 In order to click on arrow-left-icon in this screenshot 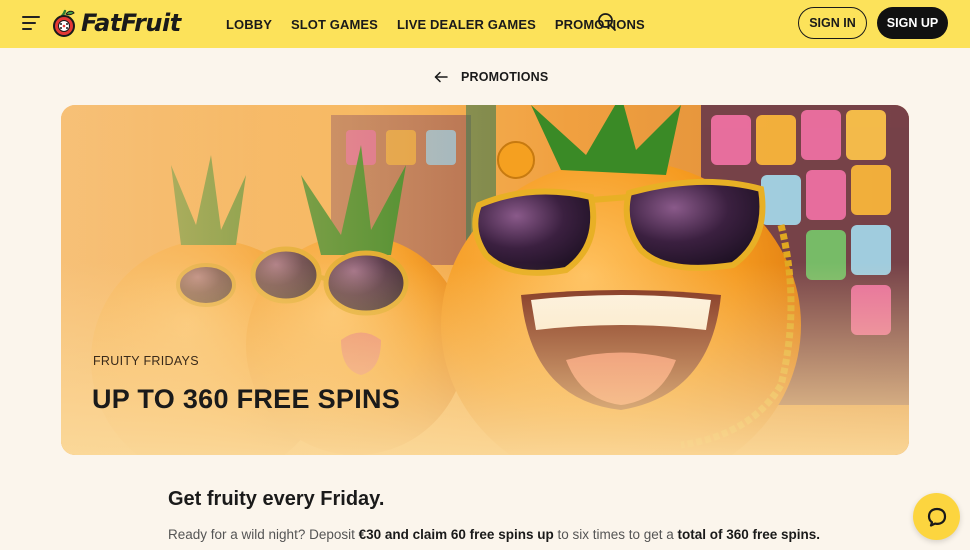, I will do `click(441, 77)`.